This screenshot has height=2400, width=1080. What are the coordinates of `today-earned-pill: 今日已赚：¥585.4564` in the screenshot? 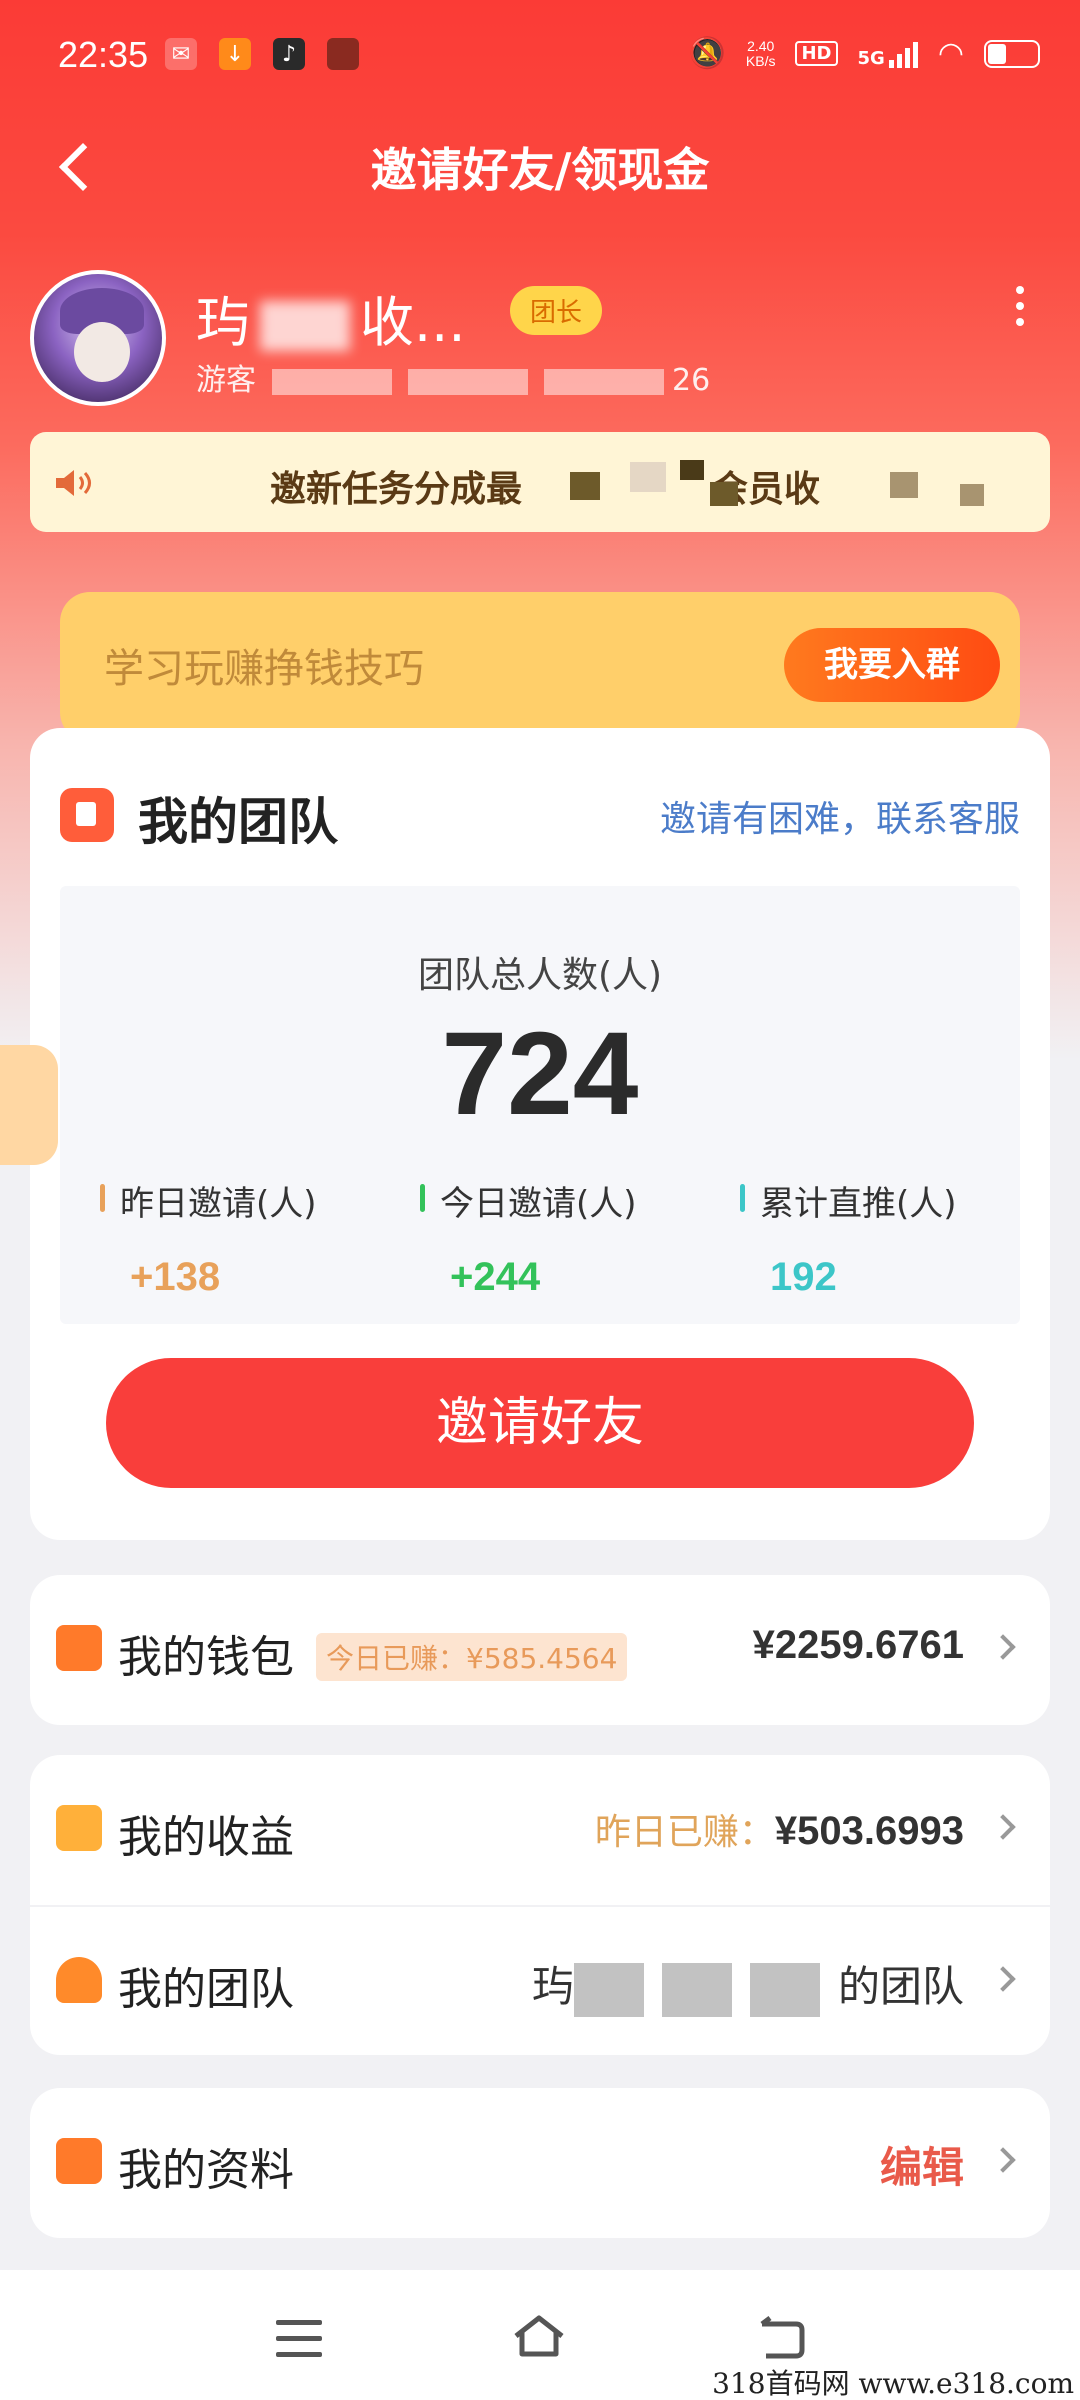 It's located at (472, 1657).